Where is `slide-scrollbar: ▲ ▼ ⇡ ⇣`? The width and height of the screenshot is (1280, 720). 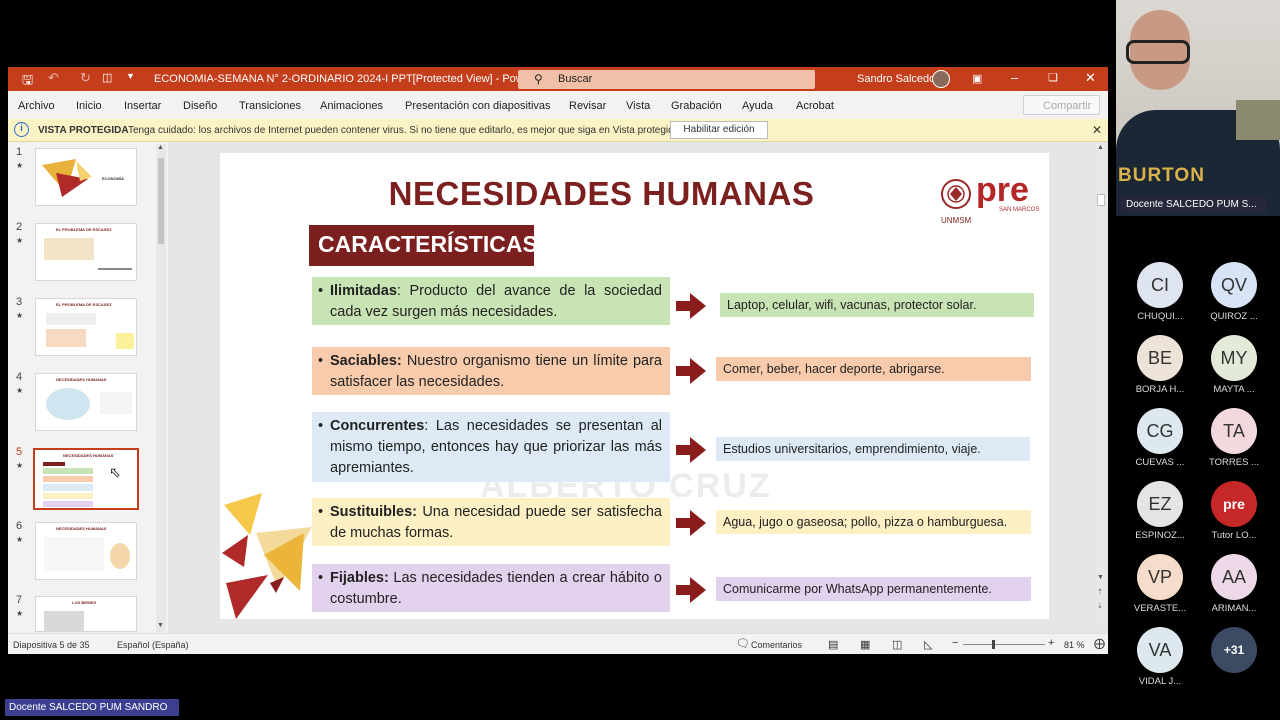
slide-scrollbar: ▲ ▼ ⇡ ⇣ is located at coordinates (1101, 381).